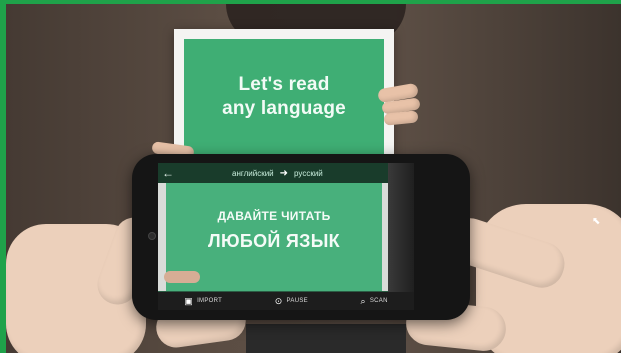 This screenshot has height=353, width=621. I want to click on app-top-bar: ← английский ➜ русский, so click(286, 173).